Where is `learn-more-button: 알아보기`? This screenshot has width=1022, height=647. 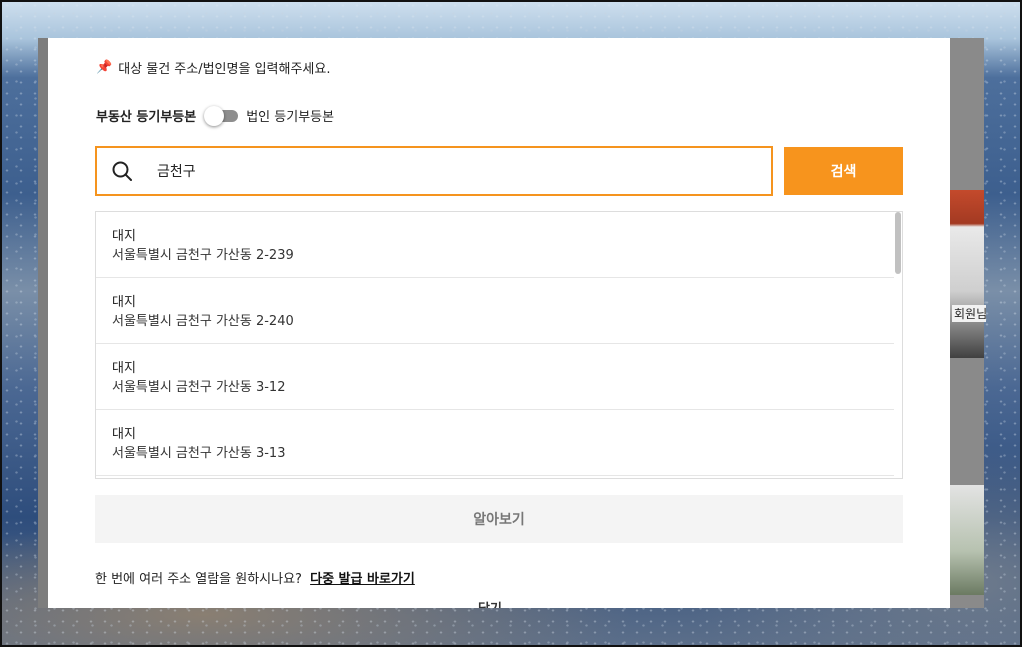 learn-more-button: 알아보기 is located at coordinates (499, 519).